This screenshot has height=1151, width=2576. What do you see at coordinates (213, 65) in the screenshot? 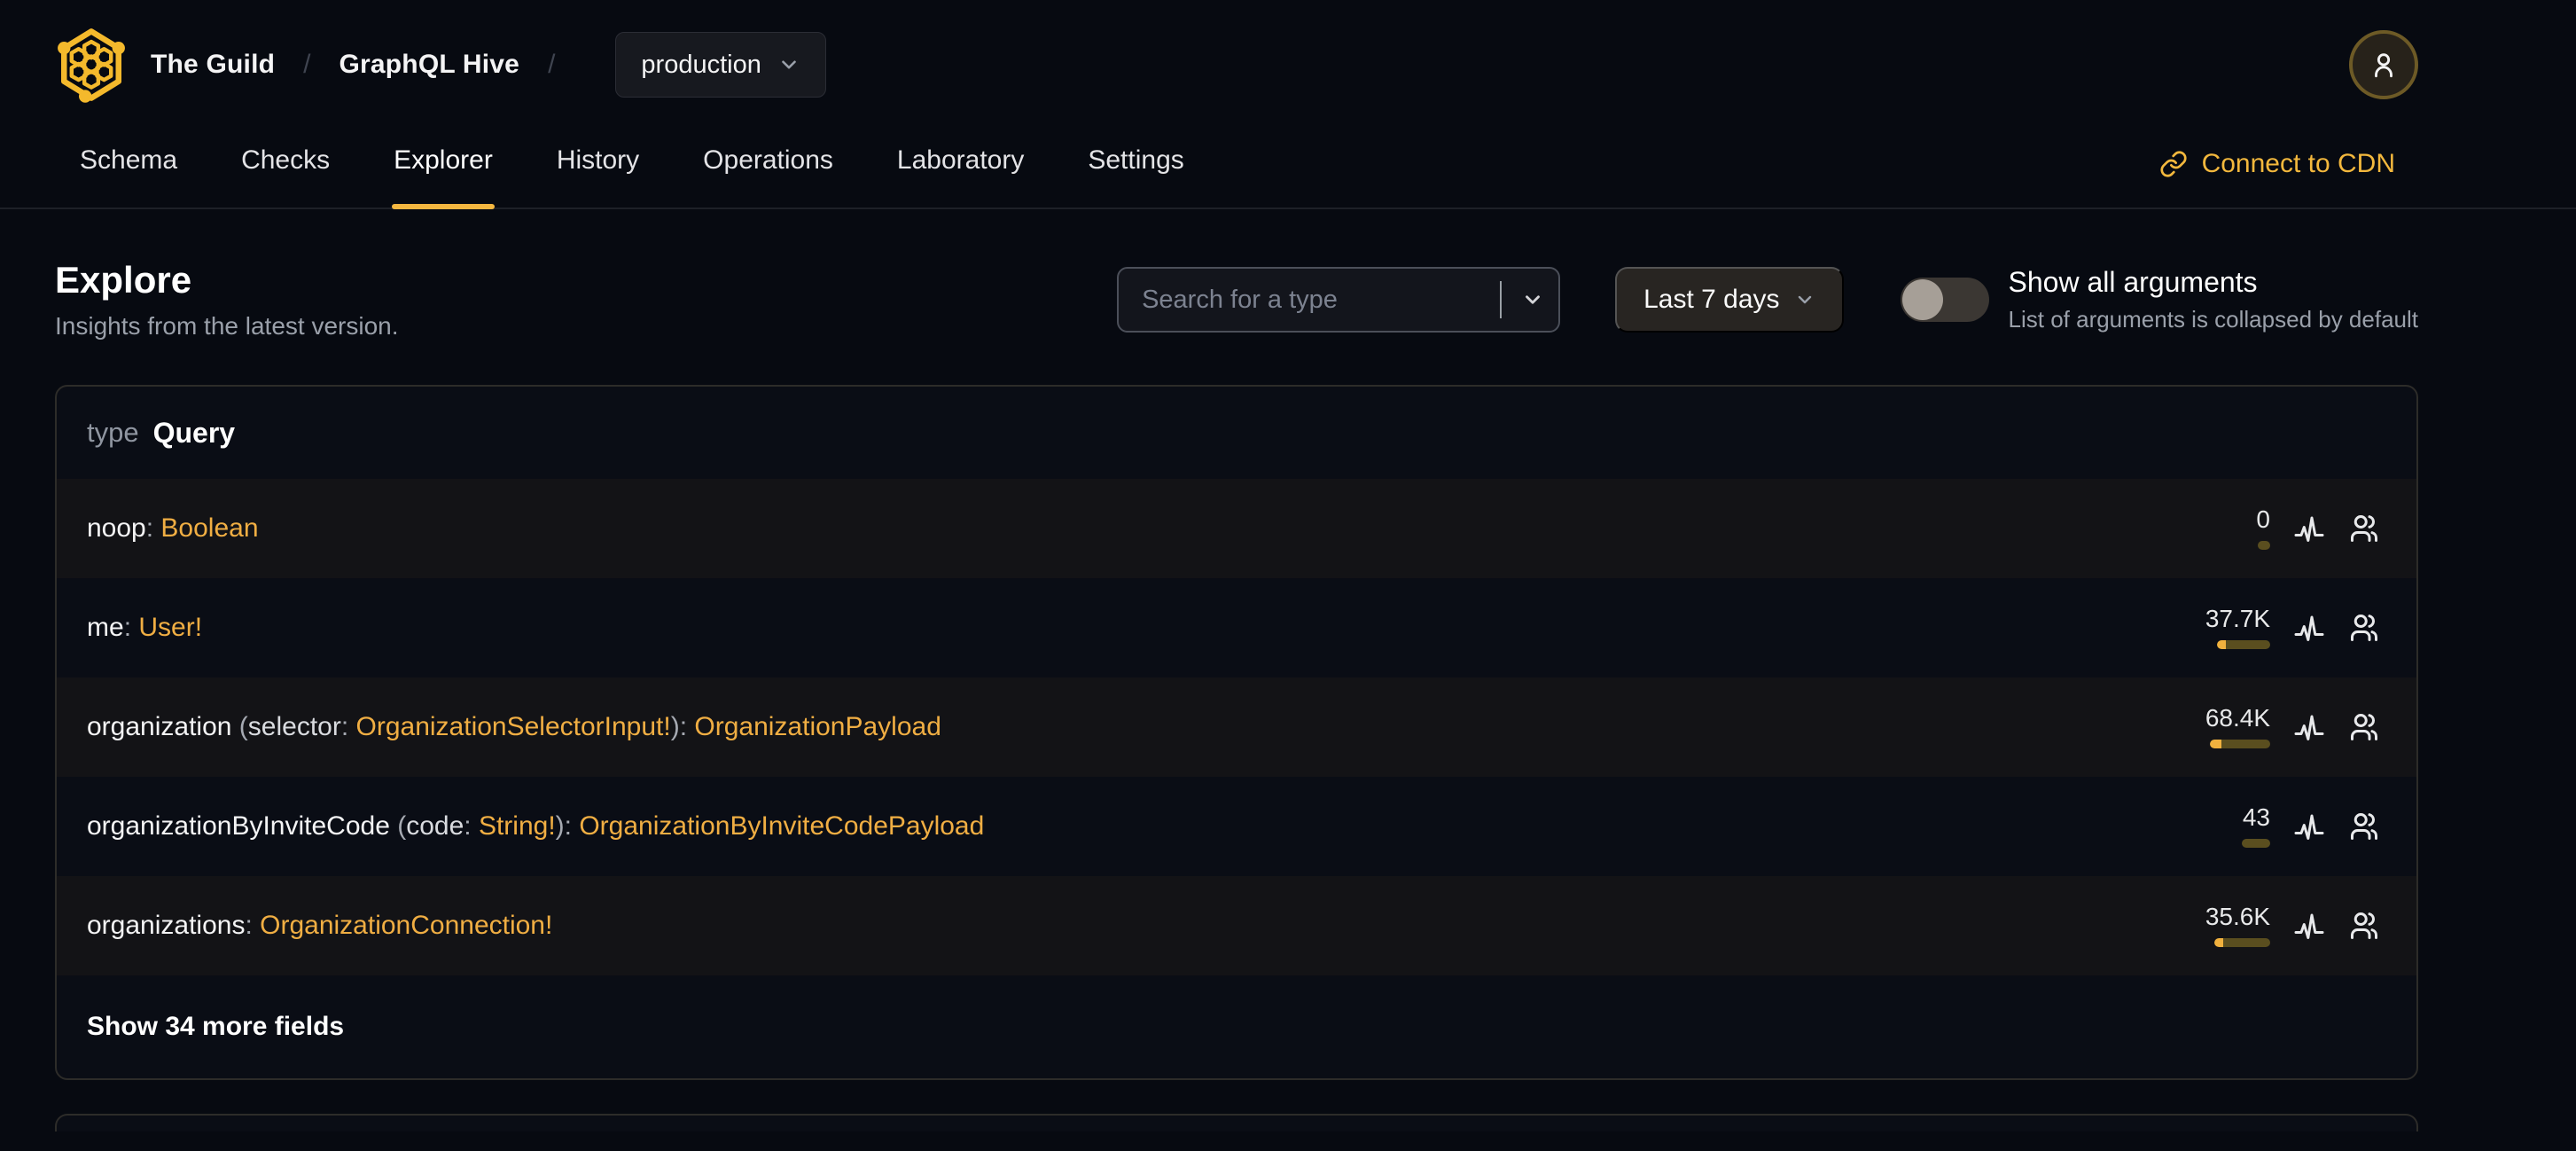
I see `breadcrumb-org: The Guild` at bounding box center [213, 65].